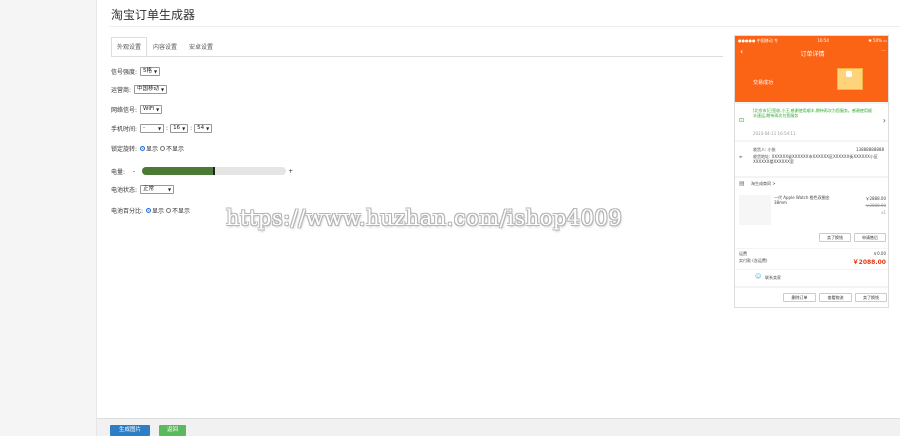 This screenshot has width=900, height=436. What do you see at coordinates (811, 278) in the screenshot?
I see `contact-card: ☺ 联系卖家` at bounding box center [811, 278].